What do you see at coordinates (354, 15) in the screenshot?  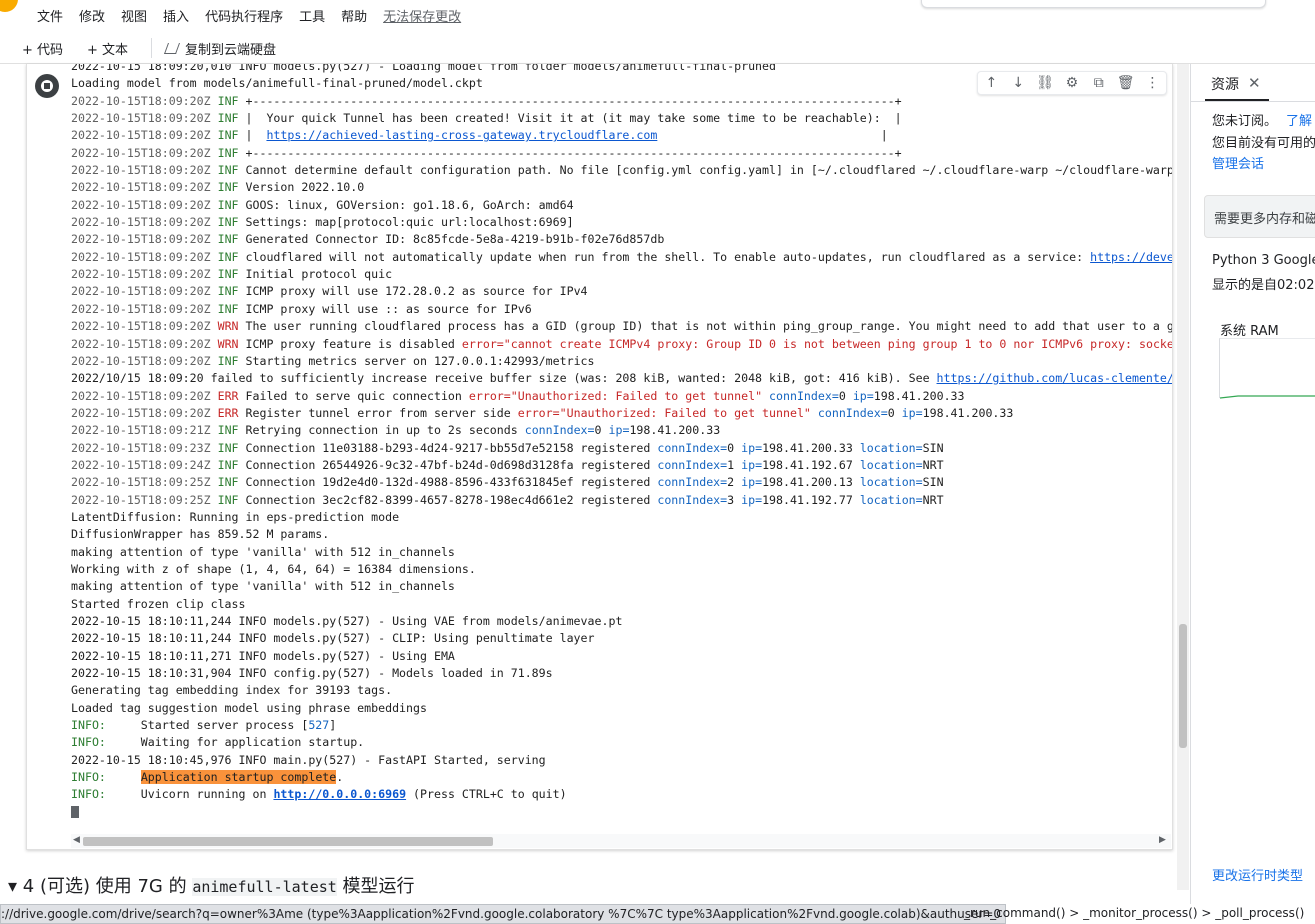 I see `menu-help: 帮助` at bounding box center [354, 15].